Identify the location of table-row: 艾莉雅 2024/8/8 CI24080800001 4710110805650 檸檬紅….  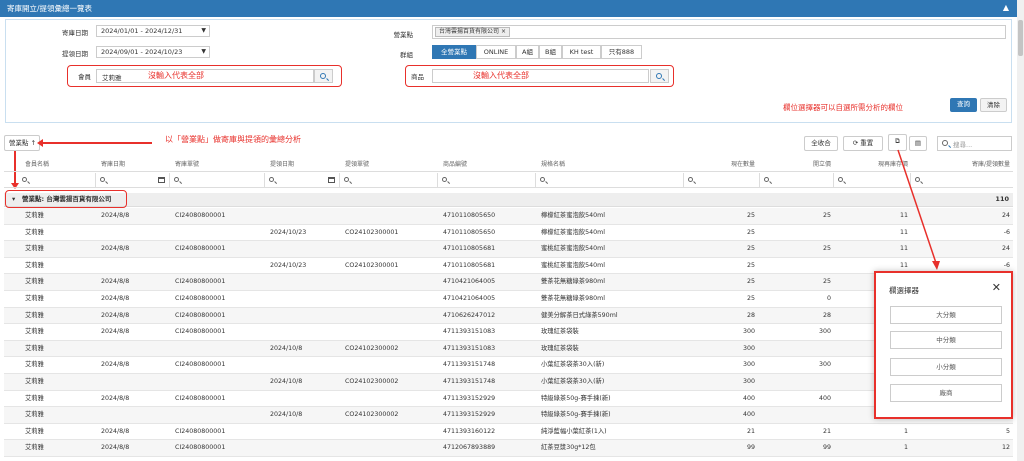
(508, 216).